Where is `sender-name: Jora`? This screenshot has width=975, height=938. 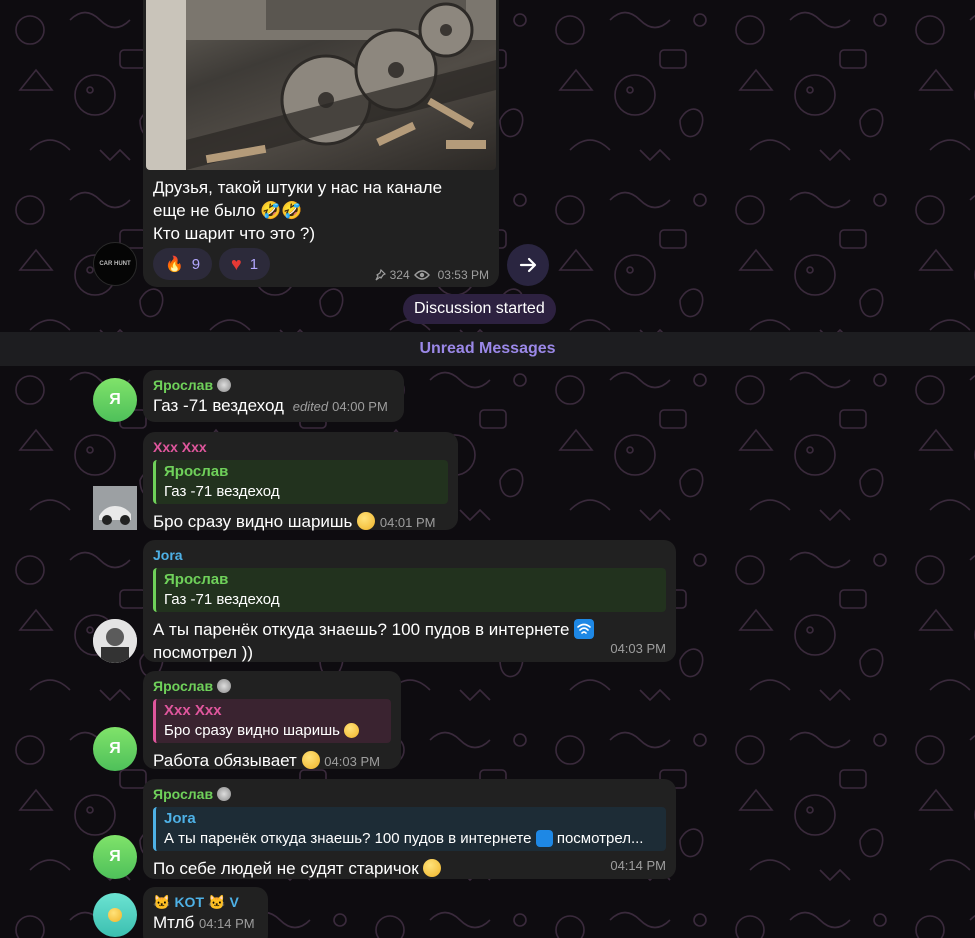 sender-name: Jora is located at coordinates (409, 555).